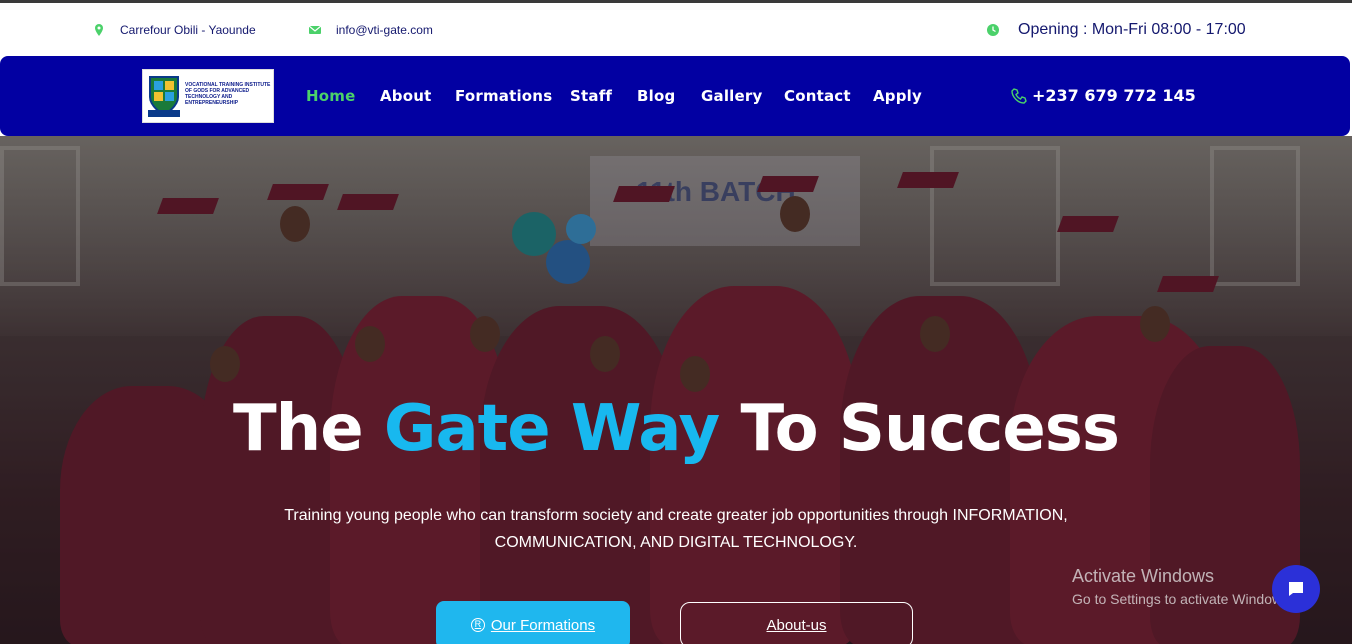 The height and width of the screenshot is (644, 1352). What do you see at coordinates (315, 29) in the screenshot?
I see `envelope-icon` at bounding box center [315, 29].